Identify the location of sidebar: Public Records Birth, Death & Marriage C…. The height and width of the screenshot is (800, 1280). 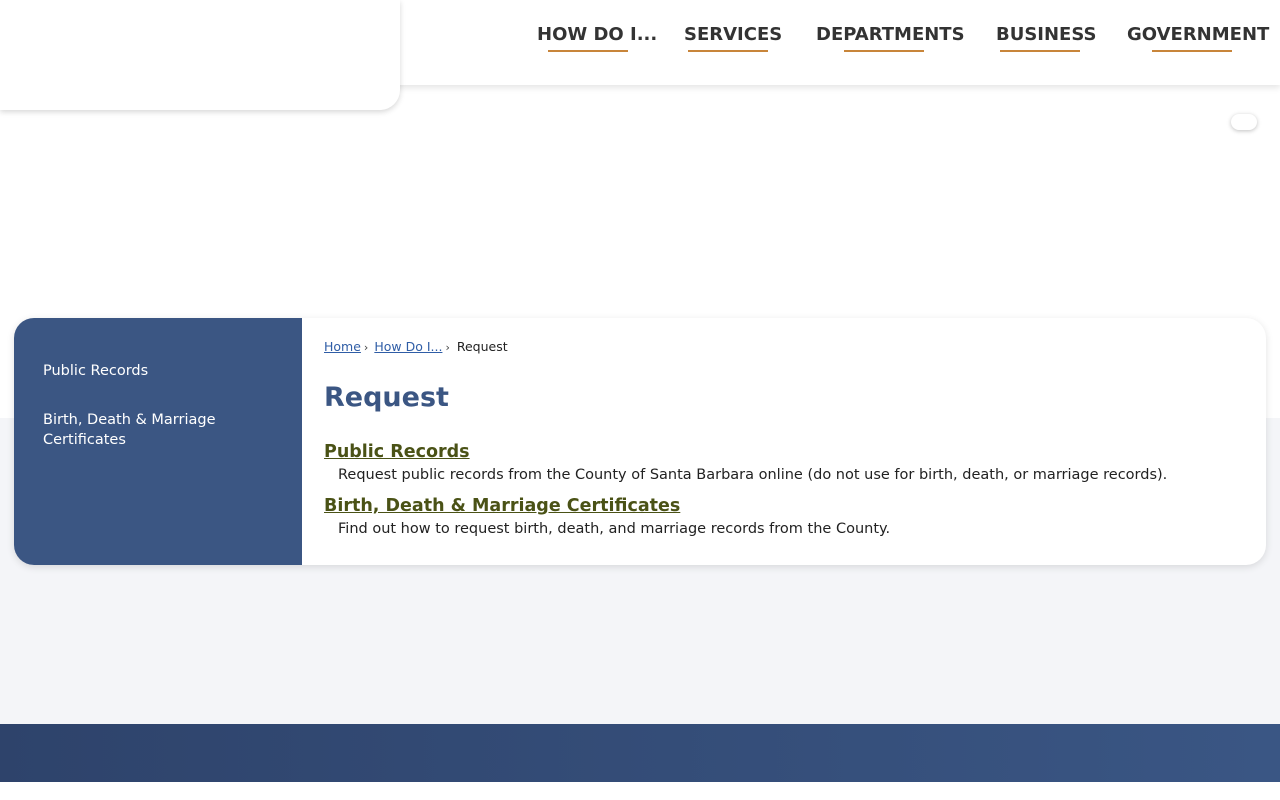
(158, 441).